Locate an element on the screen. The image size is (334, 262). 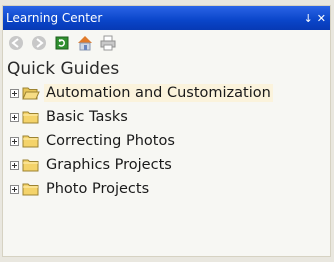
tree-item-label: Basic Tasks is located at coordinates (87, 117).